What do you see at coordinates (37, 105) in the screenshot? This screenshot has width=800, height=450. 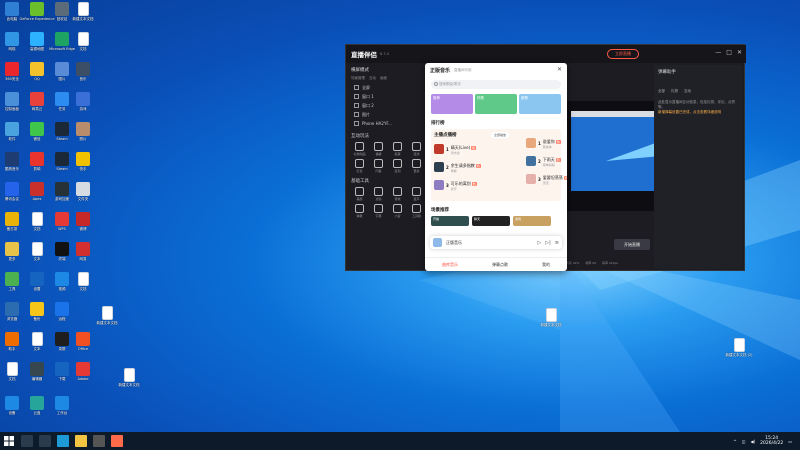 I see `desktop-icon: 网易云` at bounding box center [37, 105].